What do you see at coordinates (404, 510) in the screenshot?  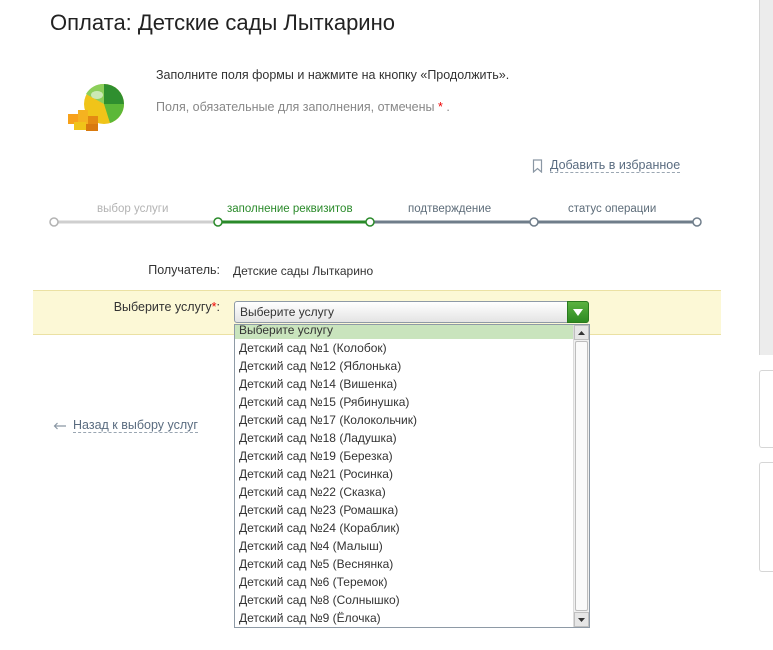 I see `dropdown-option: Детский сад №23 (Ромашка)` at bounding box center [404, 510].